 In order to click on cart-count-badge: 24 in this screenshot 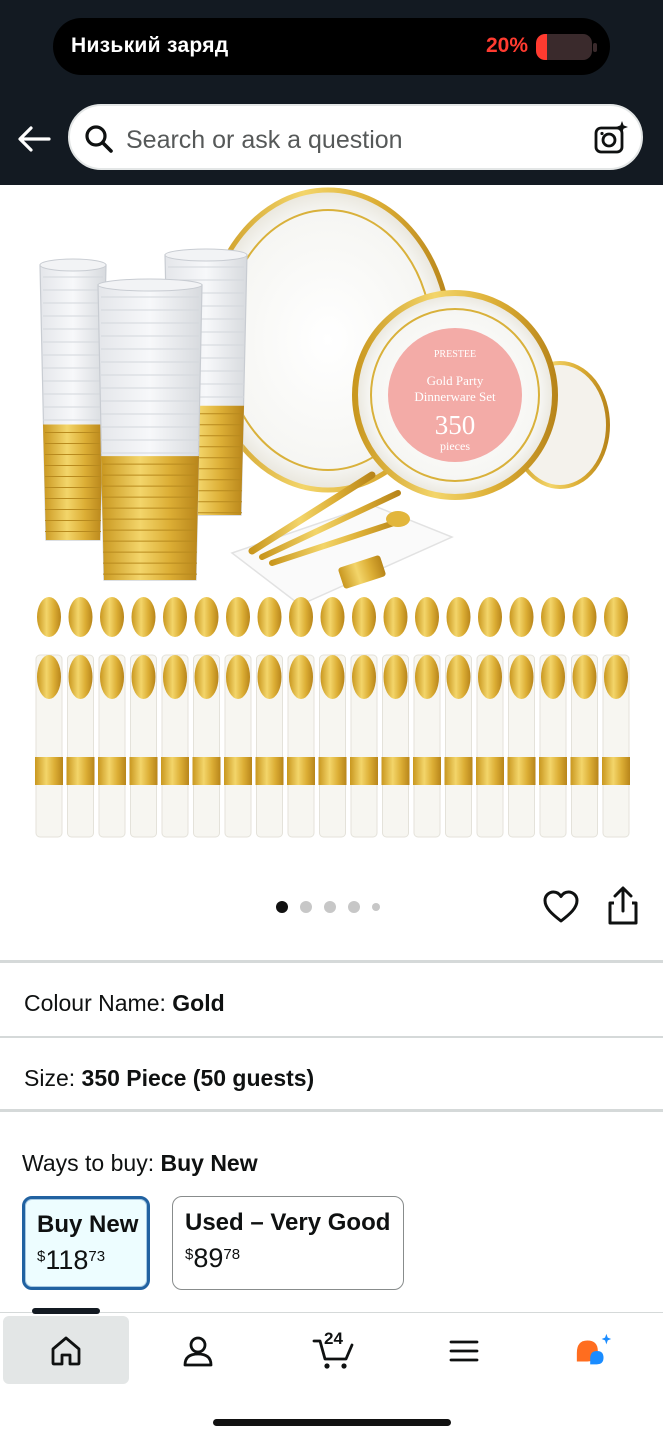, I will do `click(333, 1338)`.